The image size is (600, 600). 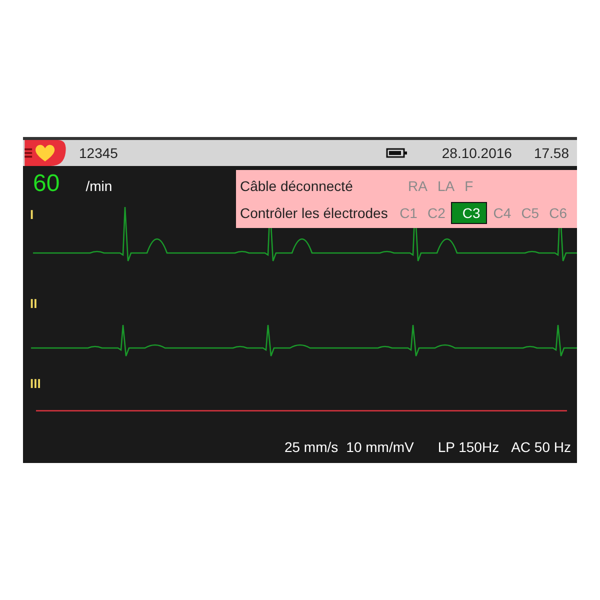 What do you see at coordinates (46, 153) in the screenshot?
I see `heart-icon` at bounding box center [46, 153].